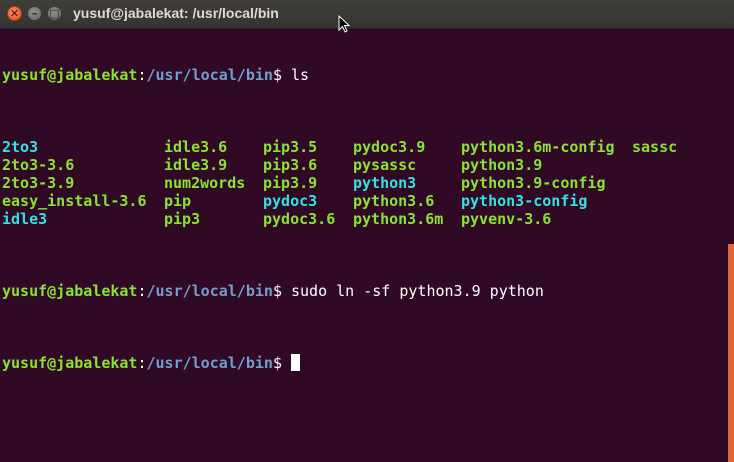 This screenshot has width=734, height=462. Describe the element at coordinates (196, 165) in the screenshot. I see `ls-entry: idle3.9` at that location.